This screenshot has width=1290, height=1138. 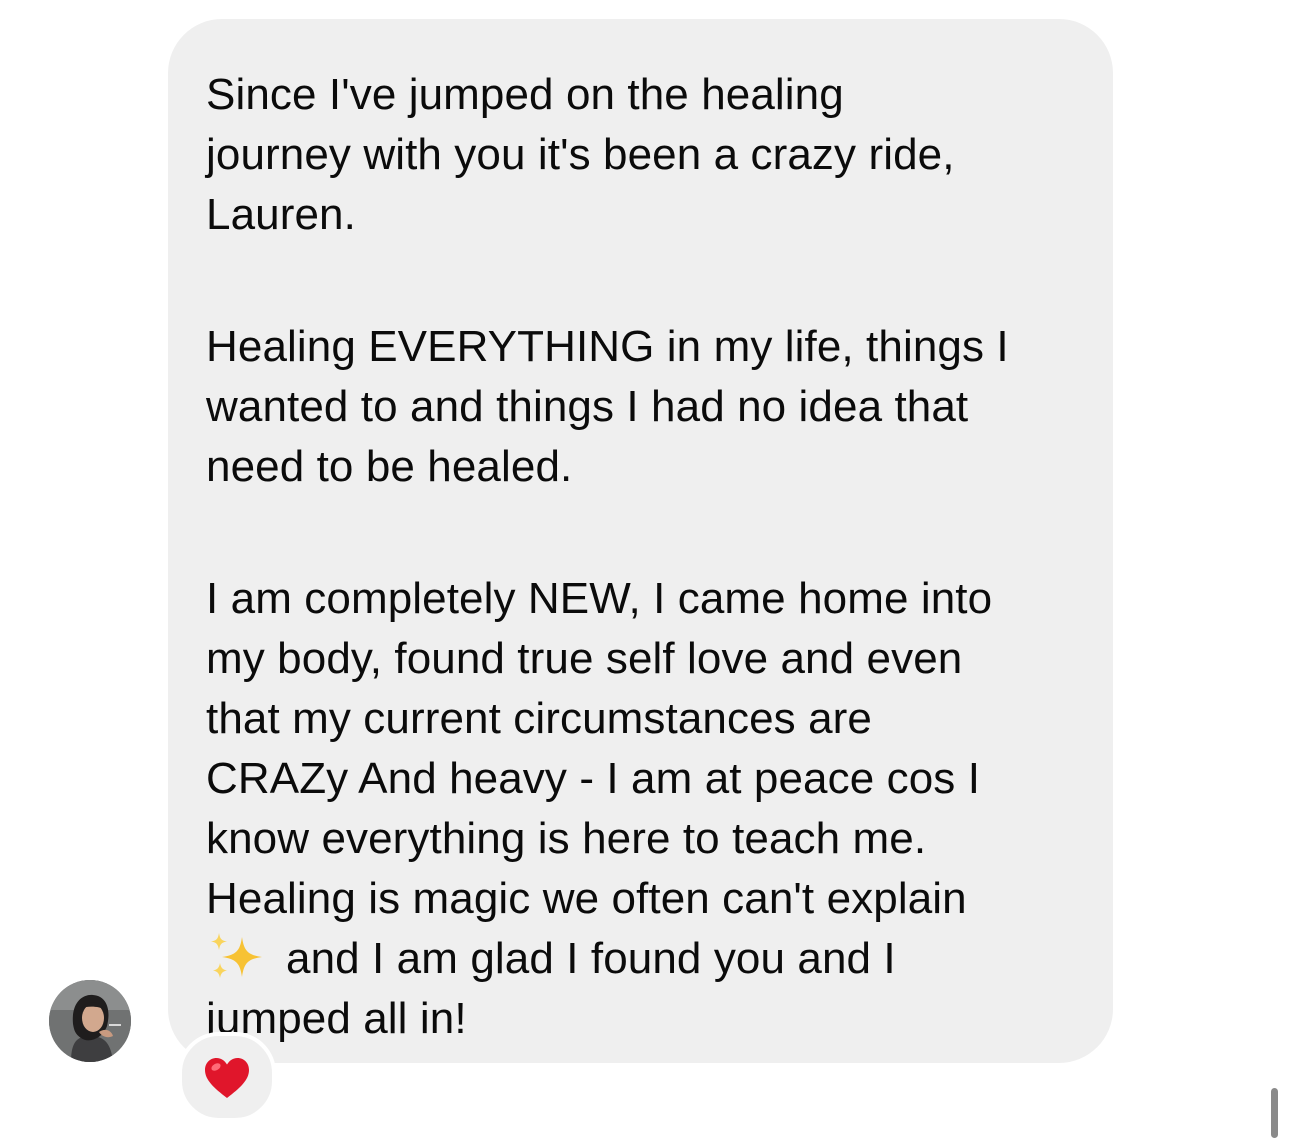 What do you see at coordinates (599, 598) in the screenshot?
I see `message-line: I am completely NEW, I came home into` at bounding box center [599, 598].